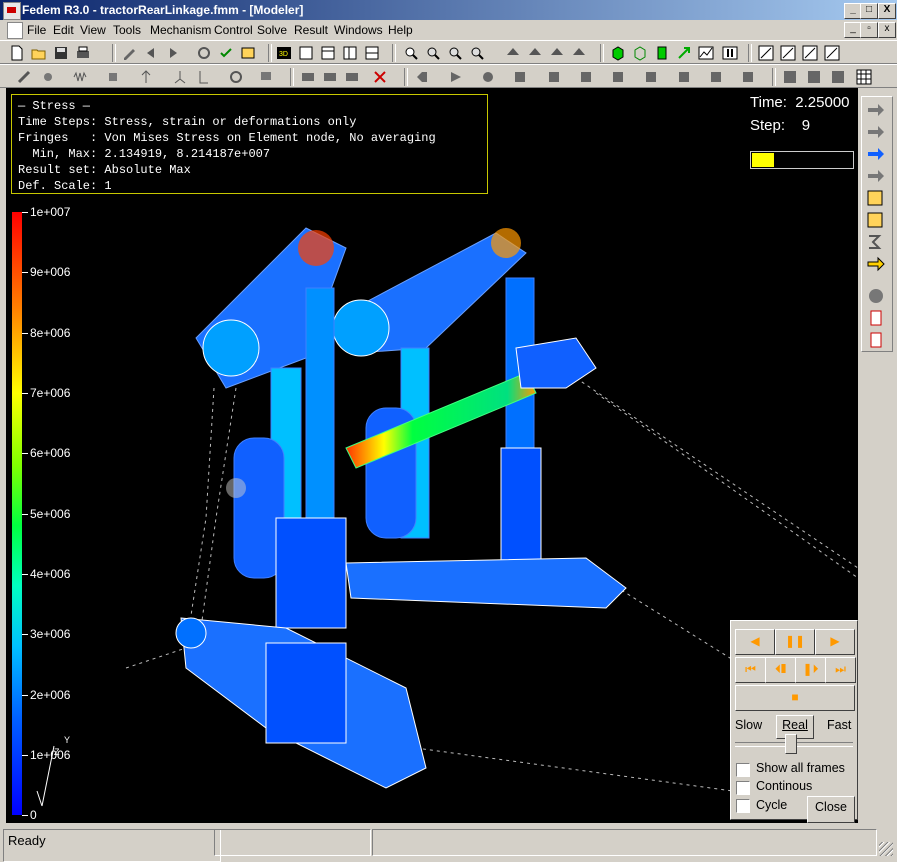 This screenshot has width=897, height=862. What do you see at coordinates (36, 30) in the screenshot?
I see `menu-file: File` at bounding box center [36, 30].